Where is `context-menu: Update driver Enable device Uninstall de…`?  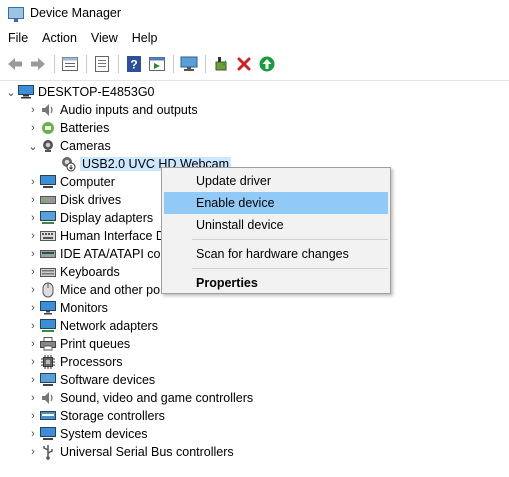 context-menu: Update driver Enable device Uninstall de… is located at coordinates (276, 230).